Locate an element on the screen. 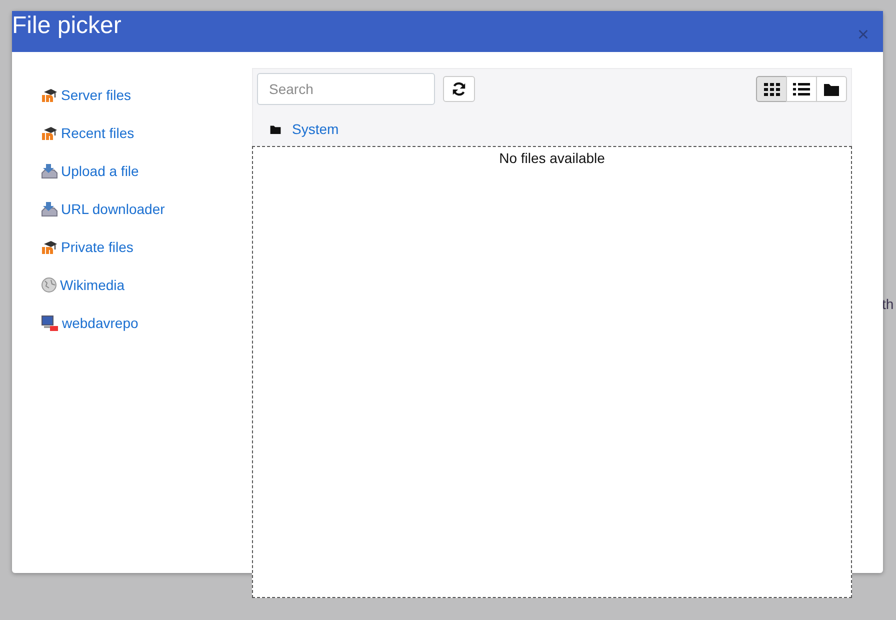 The width and height of the screenshot is (896, 620). dialog-title: File picker is located at coordinates (67, 26).